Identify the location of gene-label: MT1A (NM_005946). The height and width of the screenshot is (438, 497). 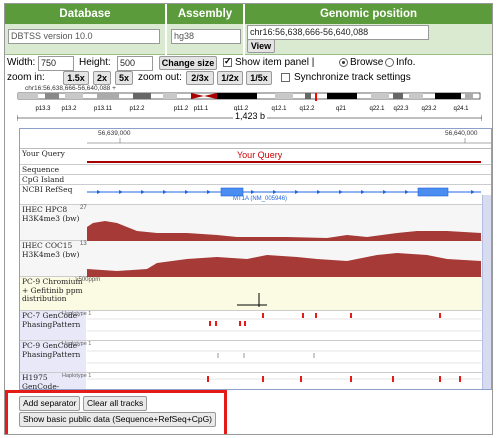
(260, 199).